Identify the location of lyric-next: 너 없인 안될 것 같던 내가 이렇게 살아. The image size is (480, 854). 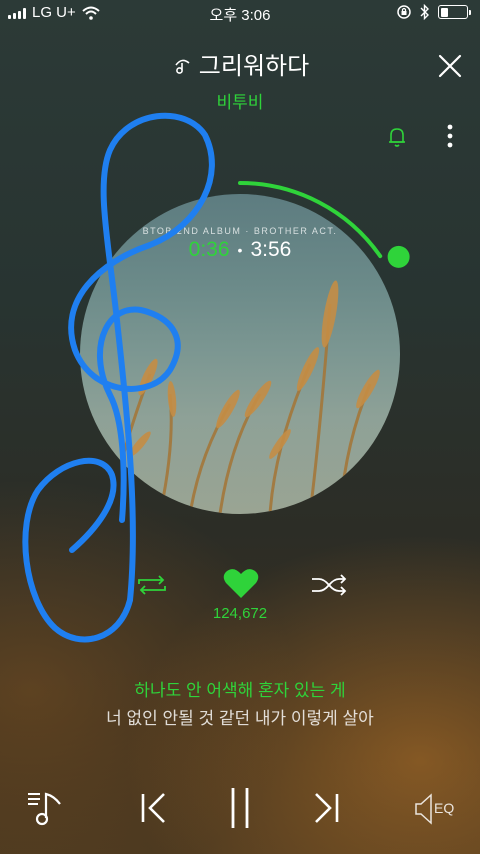
(240, 716).